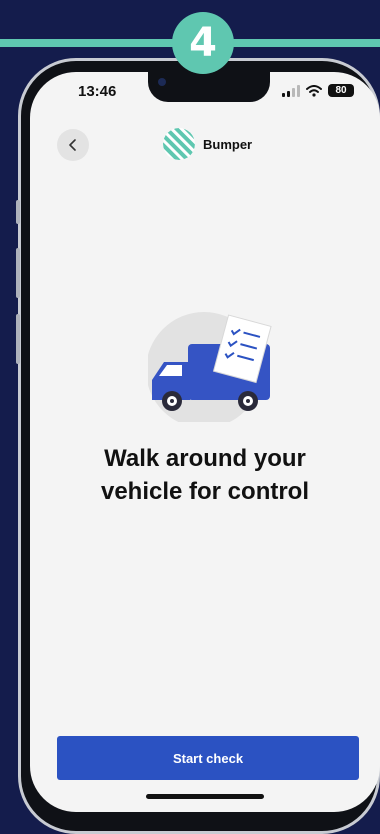 Image resolution: width=380 pixels, height=834 pixels. What do you see at coordinates (87, 43) in the screenshot?
I see `step-line-left` at bounding box center [87, 43].